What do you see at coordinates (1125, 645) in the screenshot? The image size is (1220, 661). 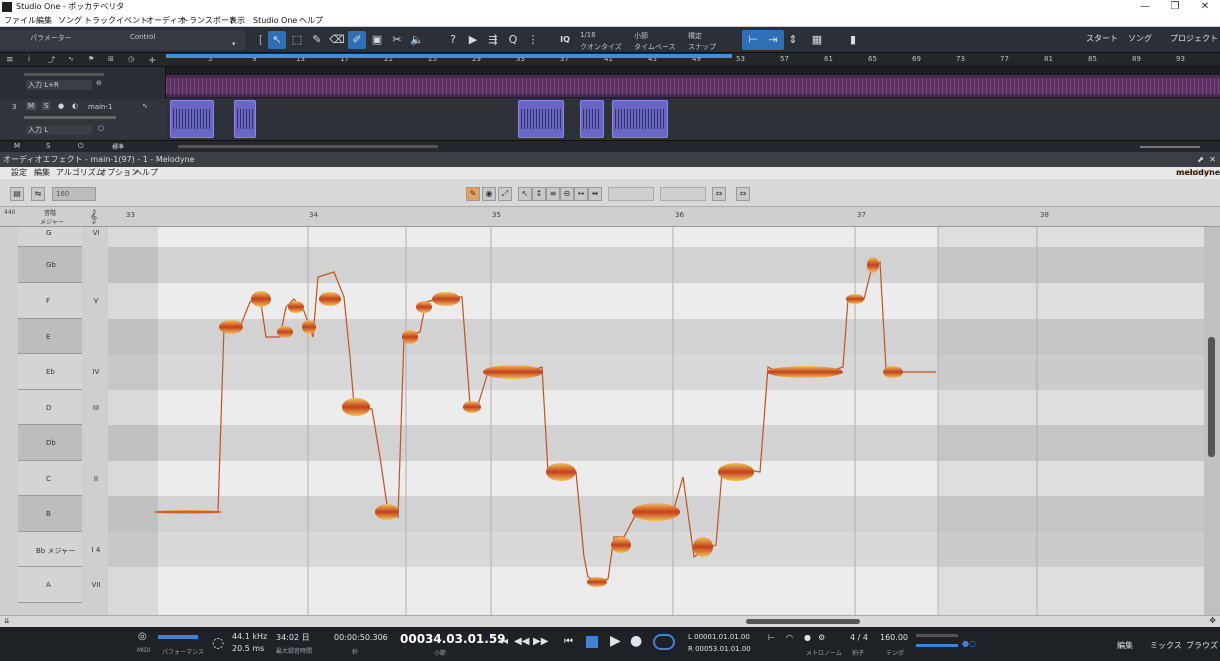 I see `edit-view-button: 編集` at bounding box center [1125, 645].